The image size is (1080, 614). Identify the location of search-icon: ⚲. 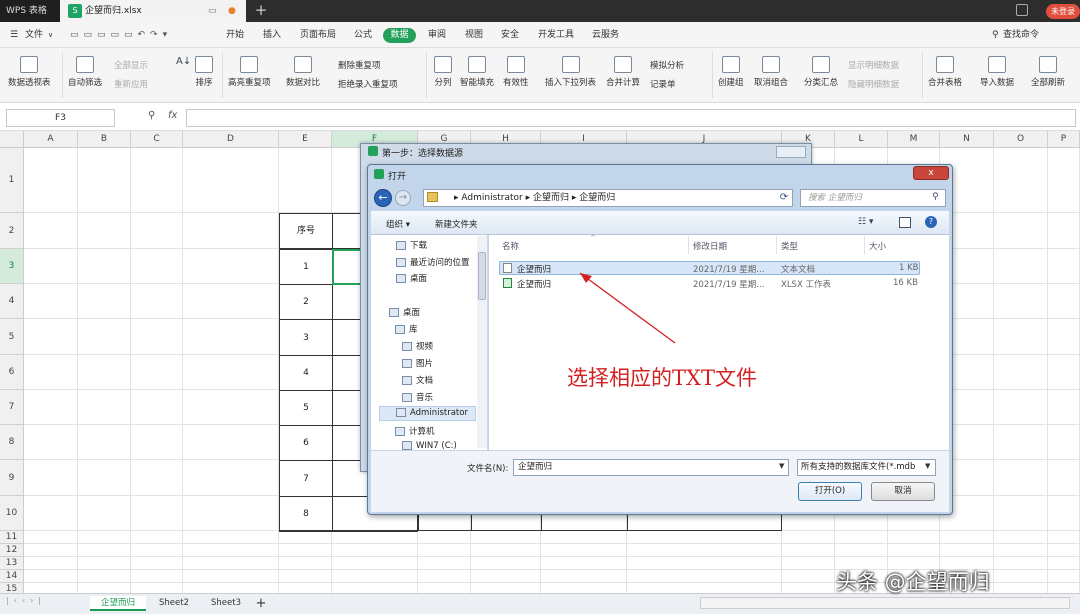
(935, 197).